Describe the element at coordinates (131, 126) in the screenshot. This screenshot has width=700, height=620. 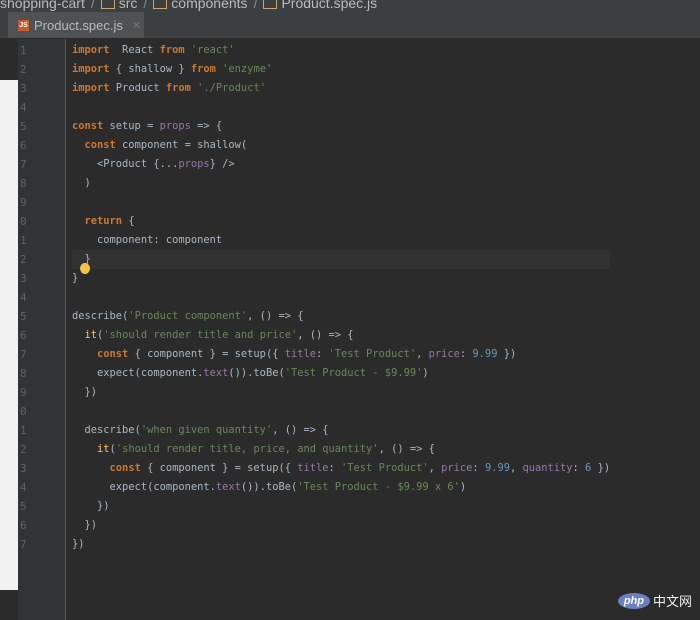
I see `code-token: setup =` at that location.